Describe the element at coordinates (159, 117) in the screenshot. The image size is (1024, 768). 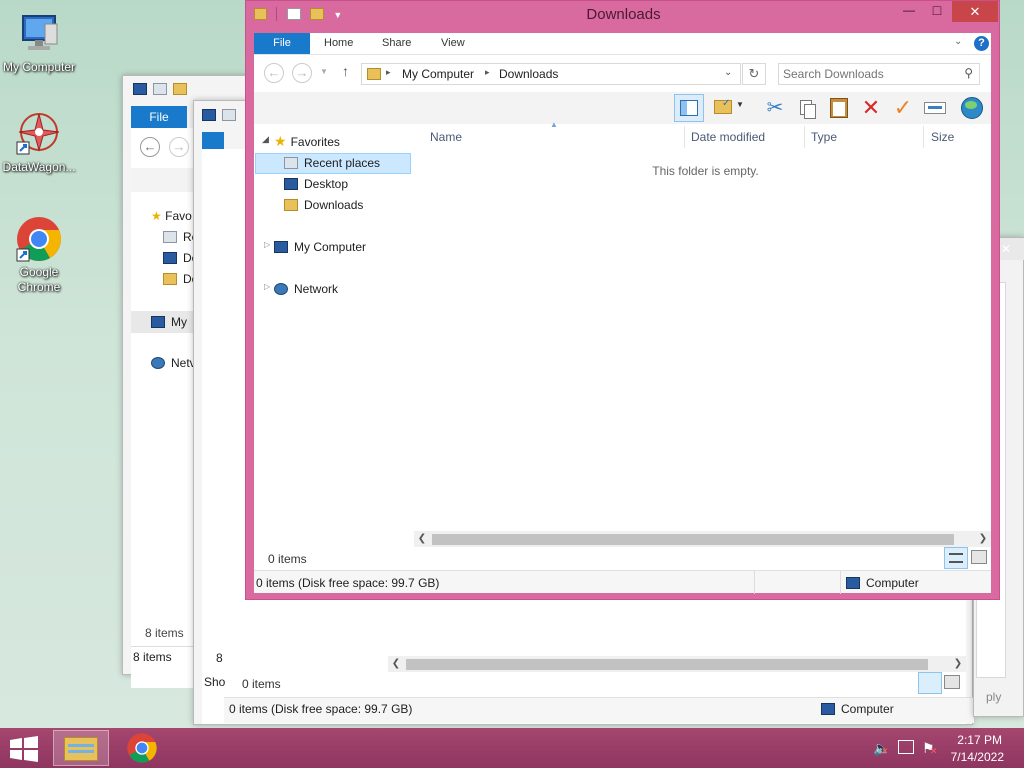
I see `file-tab: File` at that location.